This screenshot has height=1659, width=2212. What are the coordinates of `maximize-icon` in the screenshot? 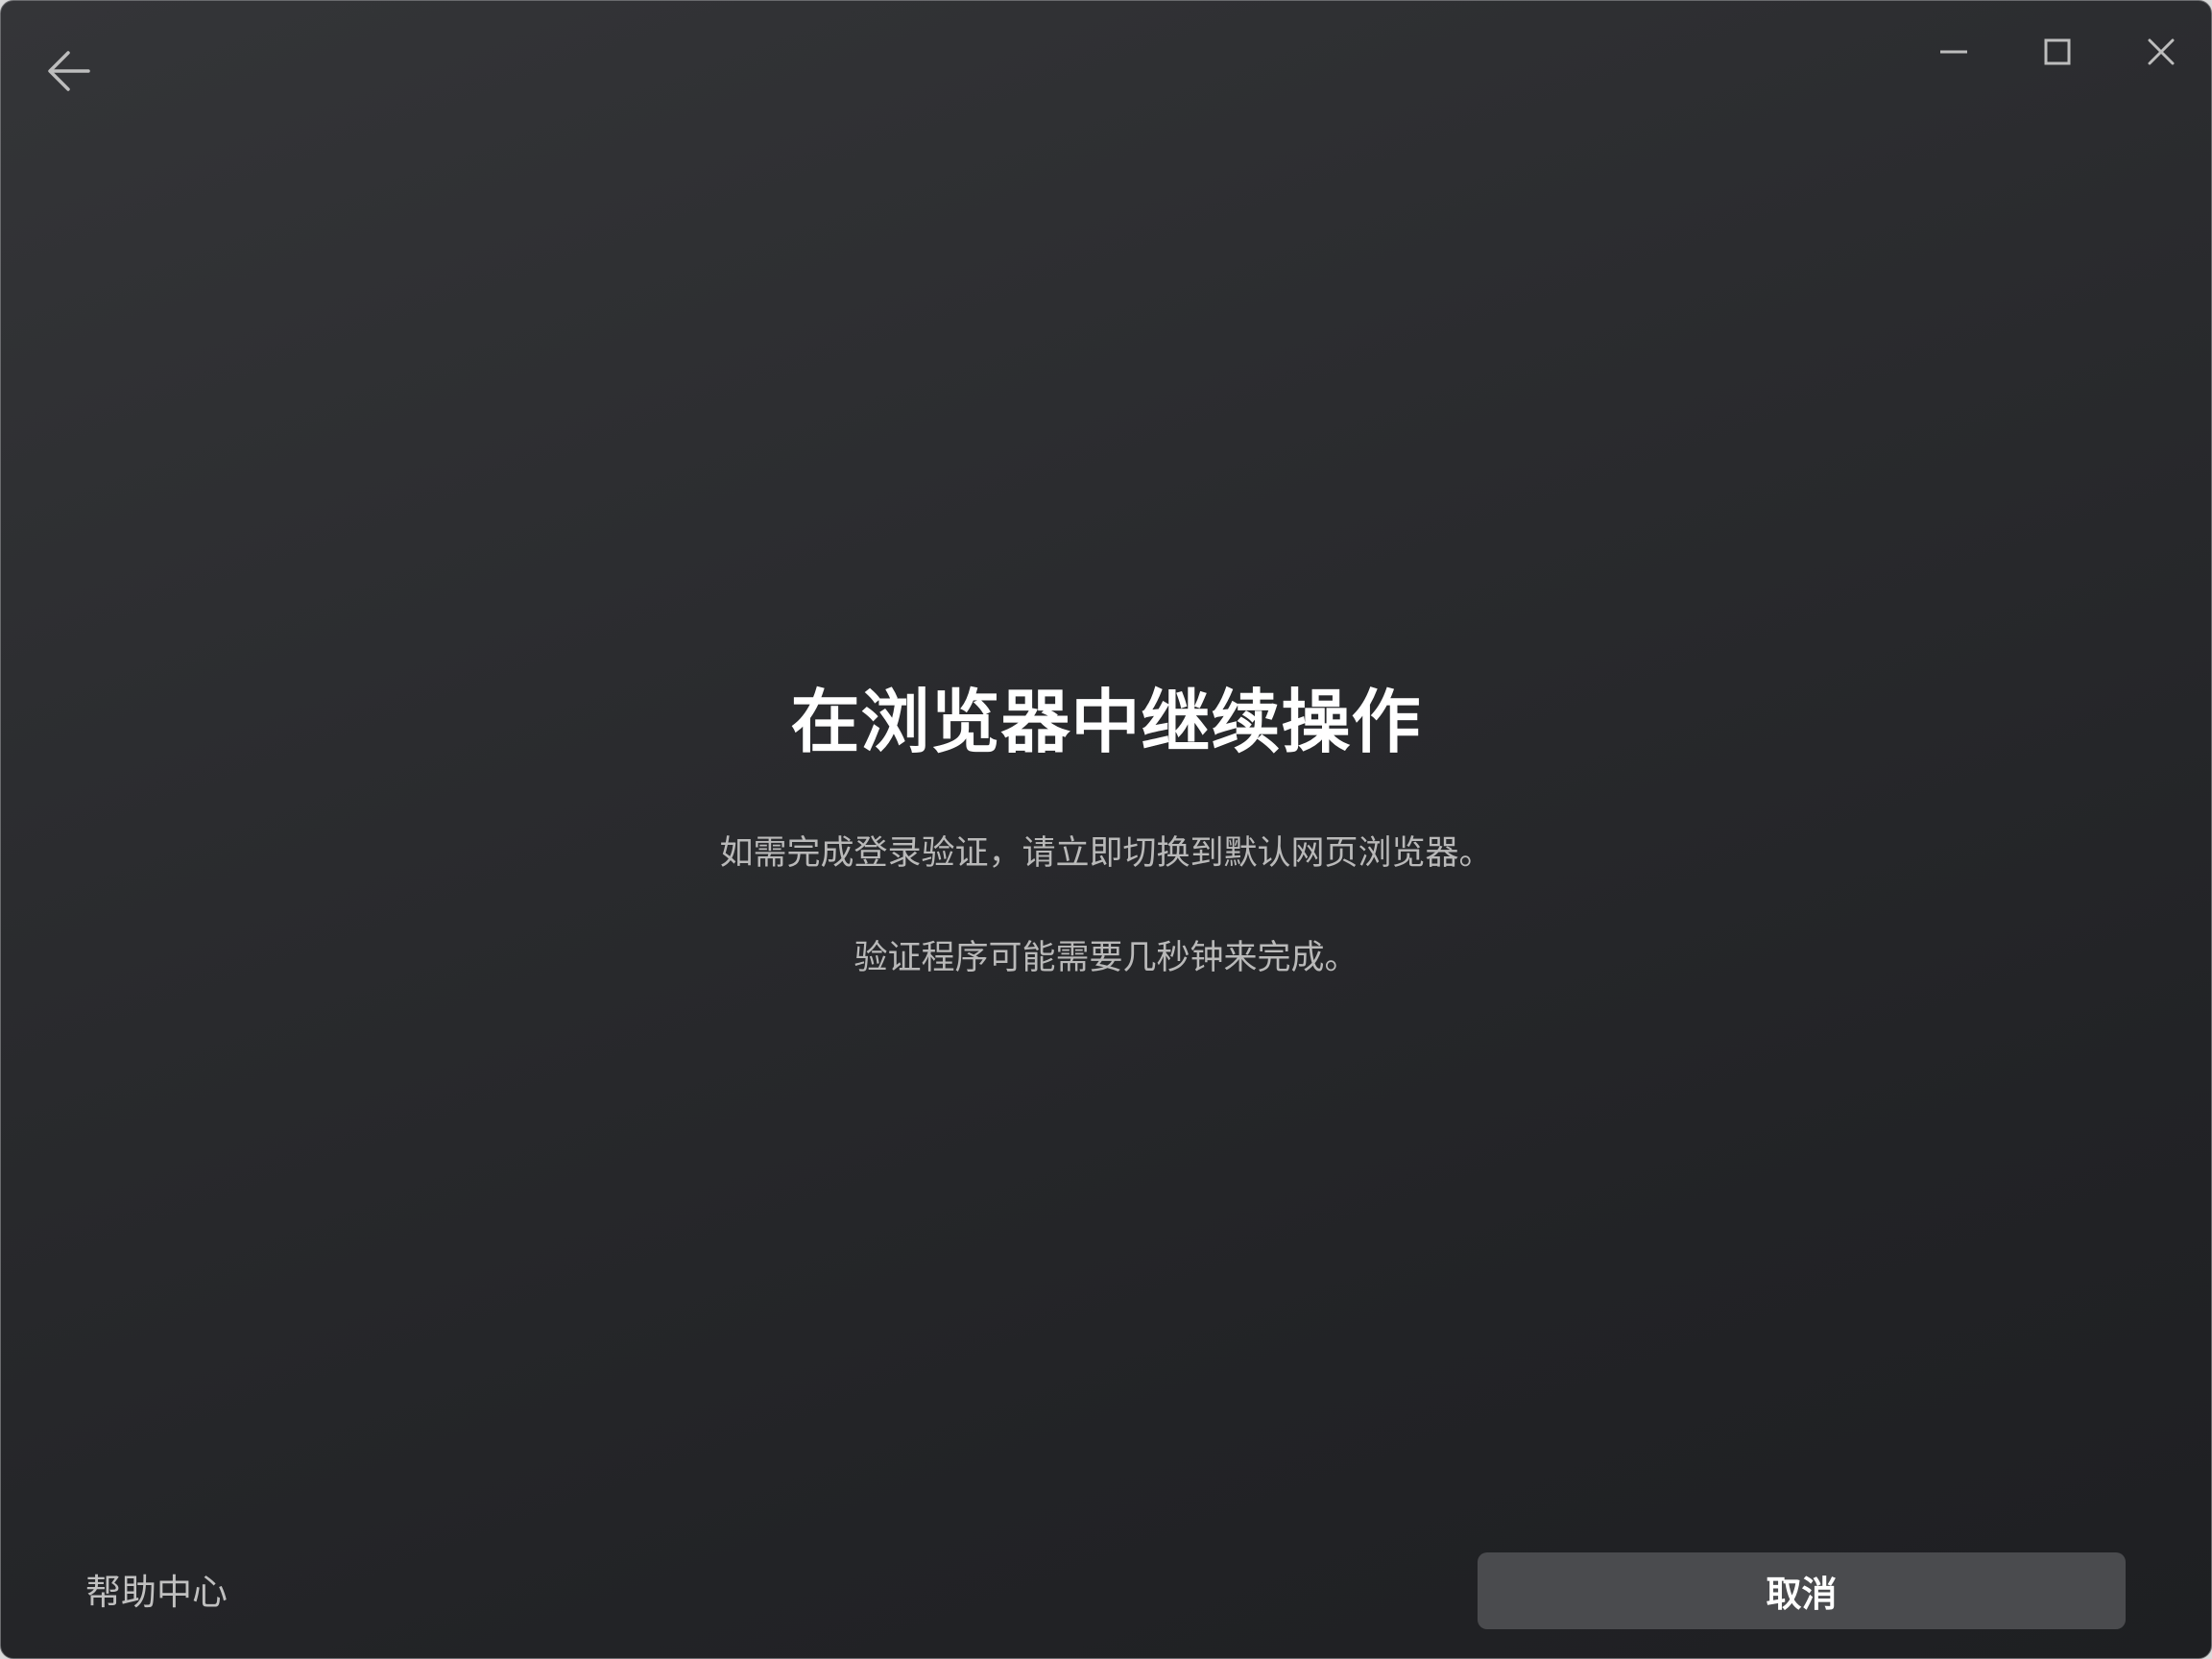 It's located at (2058, 51).